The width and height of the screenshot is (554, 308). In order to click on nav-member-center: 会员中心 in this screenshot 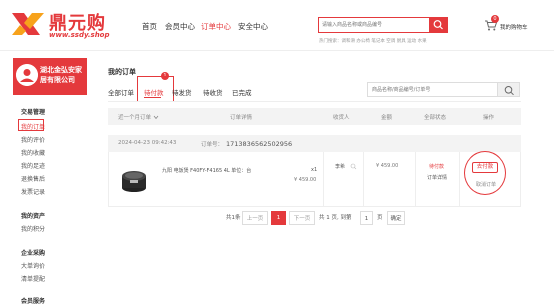, I will do `click(180, 26)`.